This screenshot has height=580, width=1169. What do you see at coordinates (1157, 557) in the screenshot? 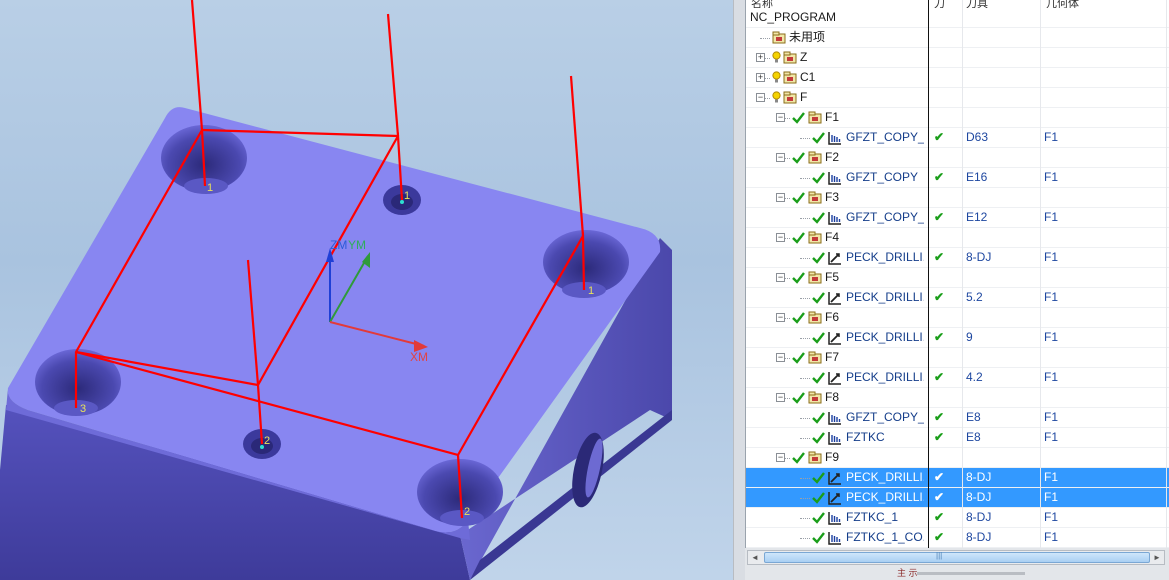
I see `scroll-right-icon: ►` at bounding box center [1157, 557].